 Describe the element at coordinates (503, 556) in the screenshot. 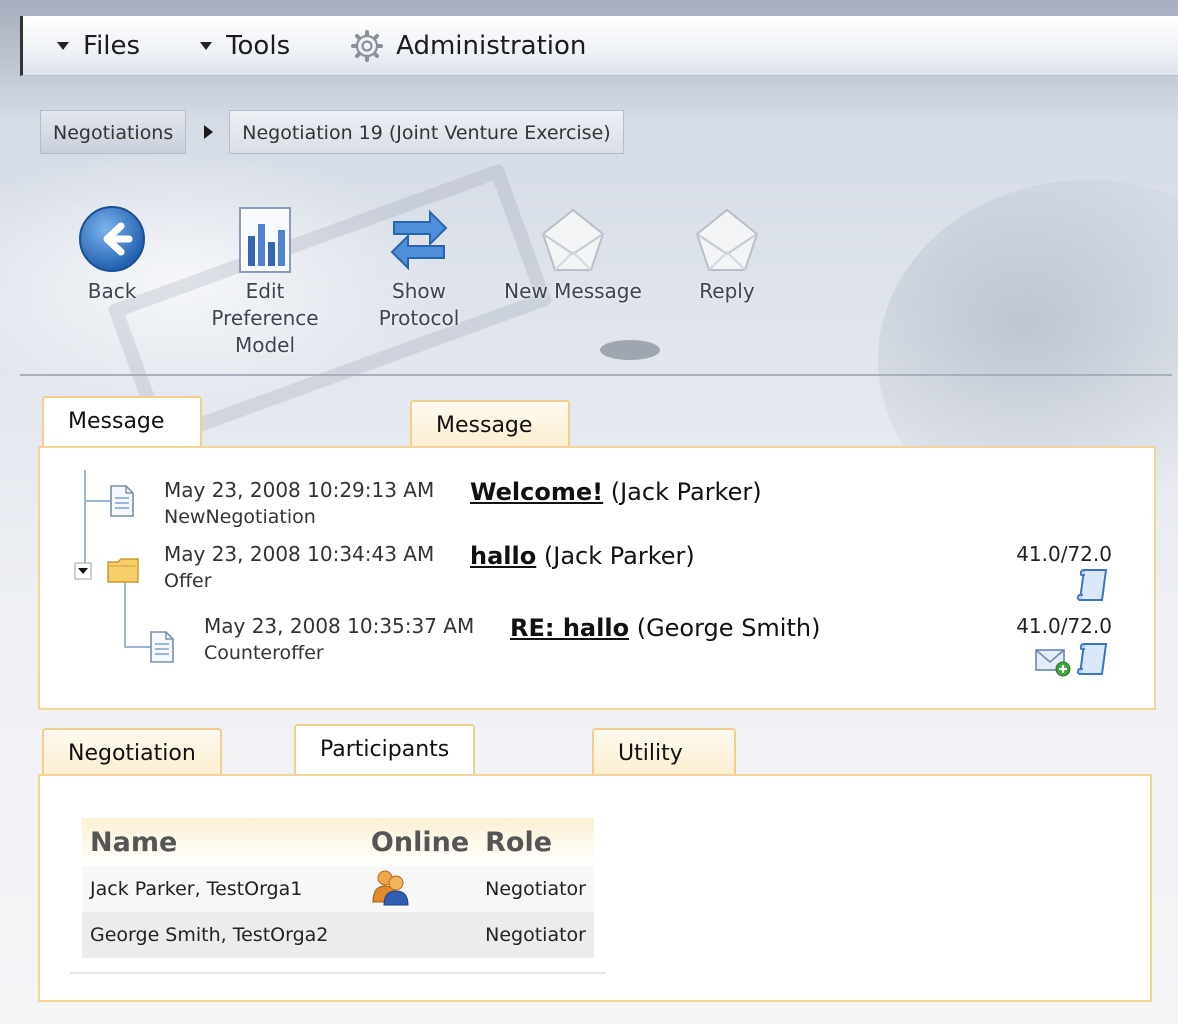

I see `message-subject-link: hallo` at that location.